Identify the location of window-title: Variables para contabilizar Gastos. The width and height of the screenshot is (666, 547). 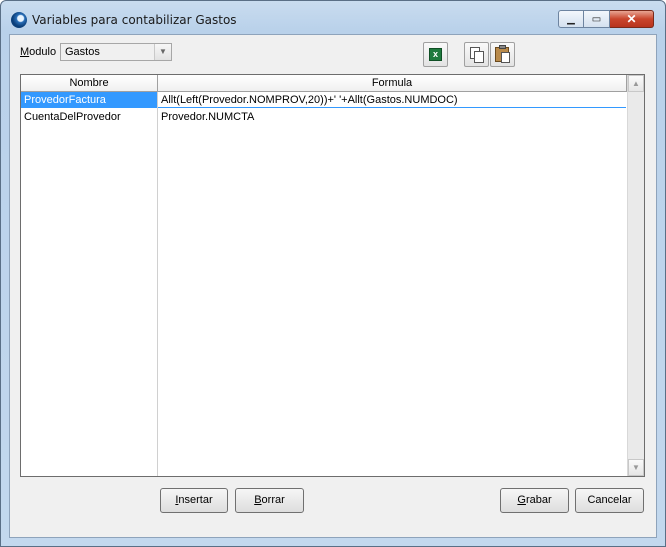
(134, 20).